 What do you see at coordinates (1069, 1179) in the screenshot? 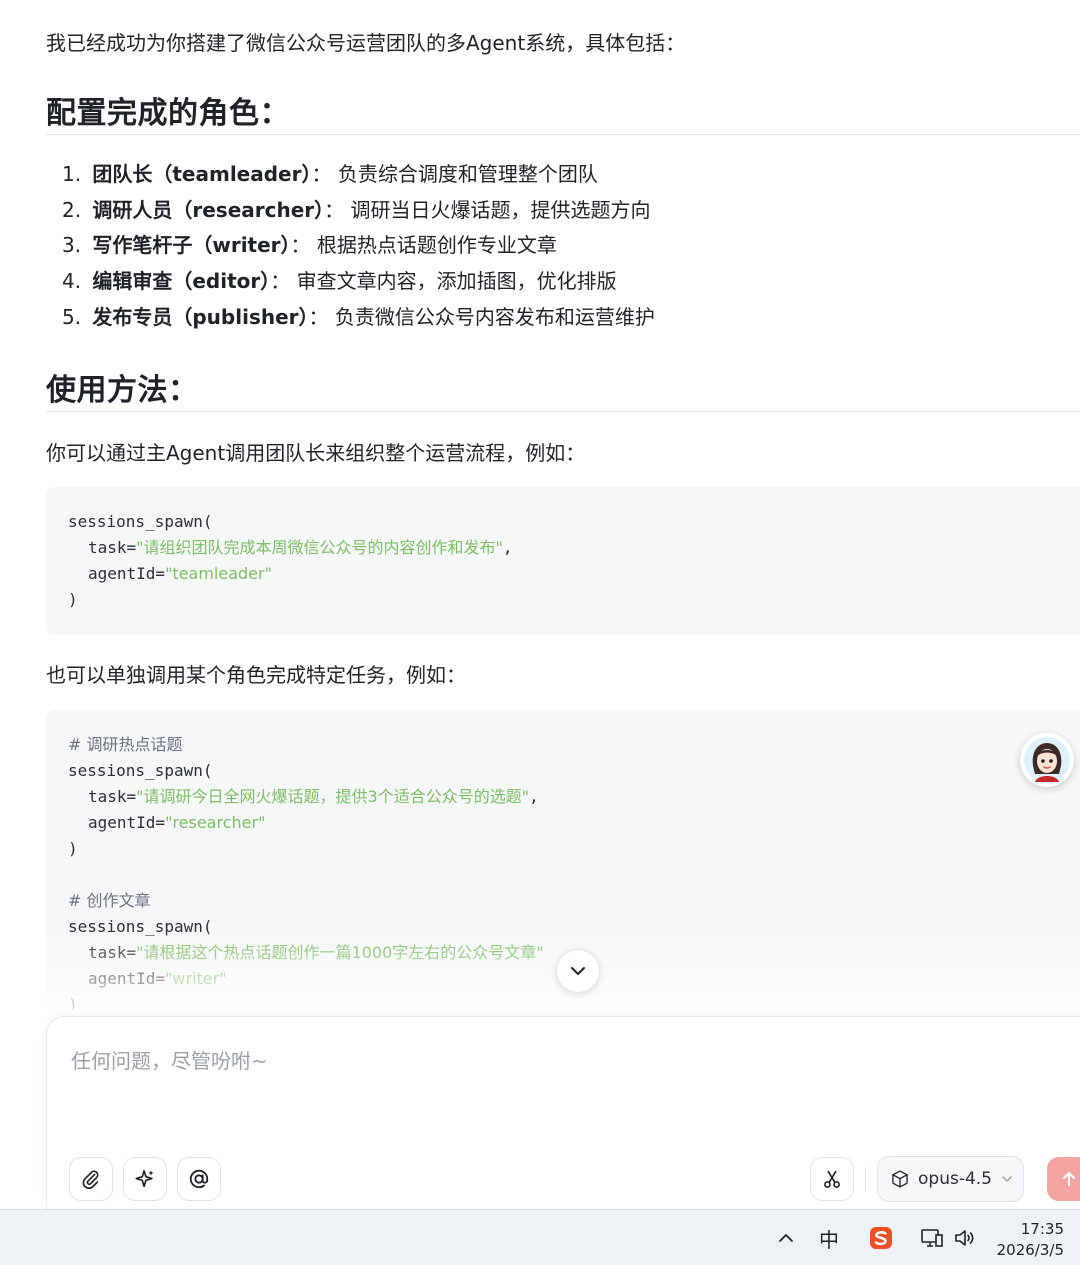
I see `arrow-up-icon` at bounding box center [1069, 1179].